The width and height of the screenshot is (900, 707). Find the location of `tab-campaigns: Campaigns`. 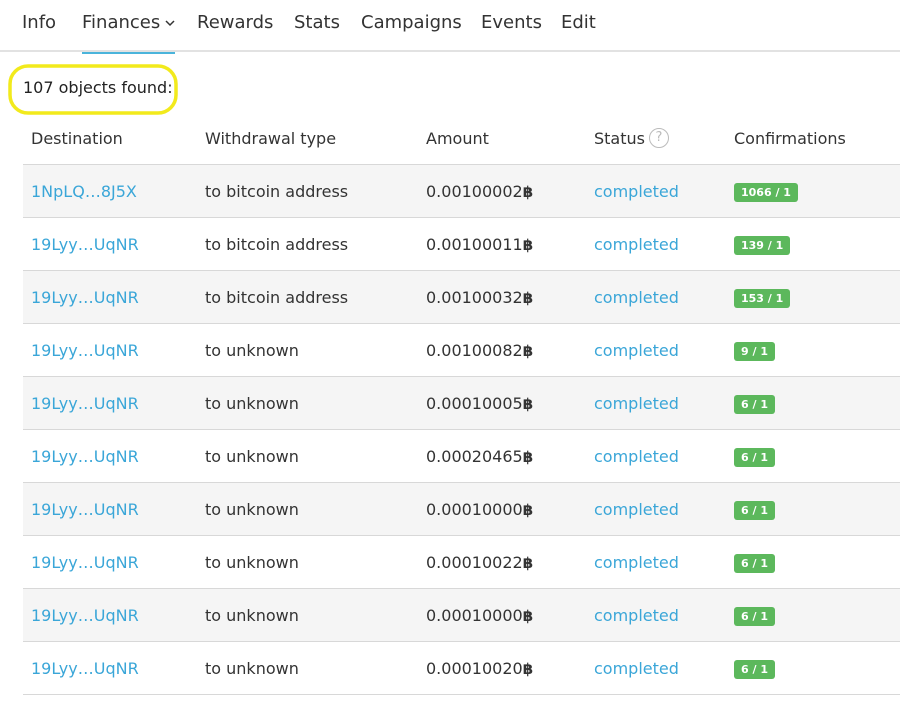

tab-campaigns: Campaigns is located at coordinates (411, 22).